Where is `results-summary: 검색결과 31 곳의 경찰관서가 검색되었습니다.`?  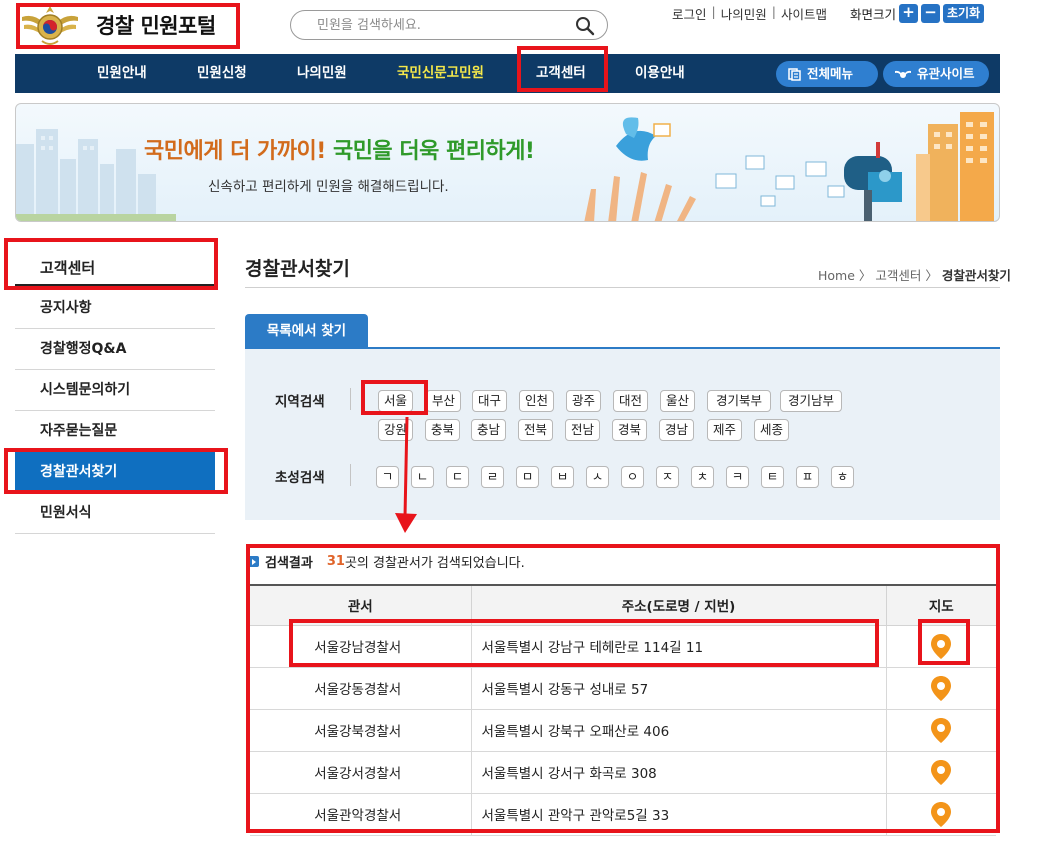 results-summary: 검색결과 31 곳의 경찰관서가 검색되었습니다. is located at coordinates (386, 561).